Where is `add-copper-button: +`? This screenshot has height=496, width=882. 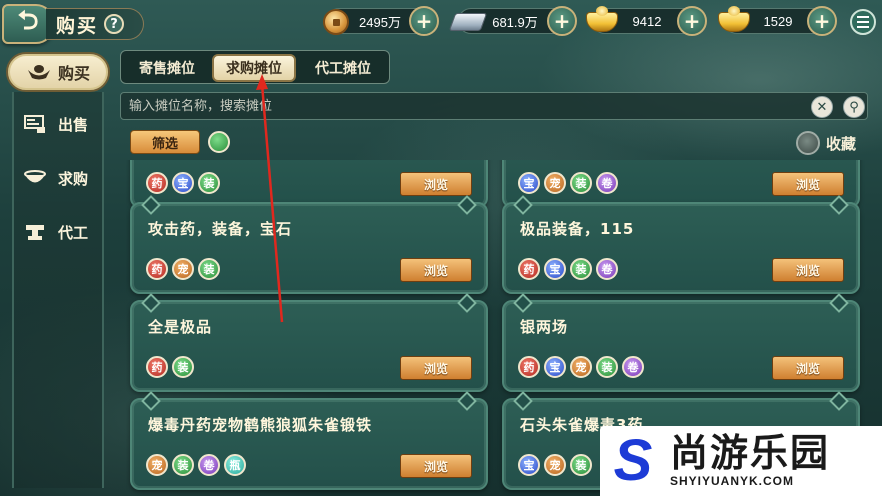
add-copper-button: + is located at coordinates (424, 21).